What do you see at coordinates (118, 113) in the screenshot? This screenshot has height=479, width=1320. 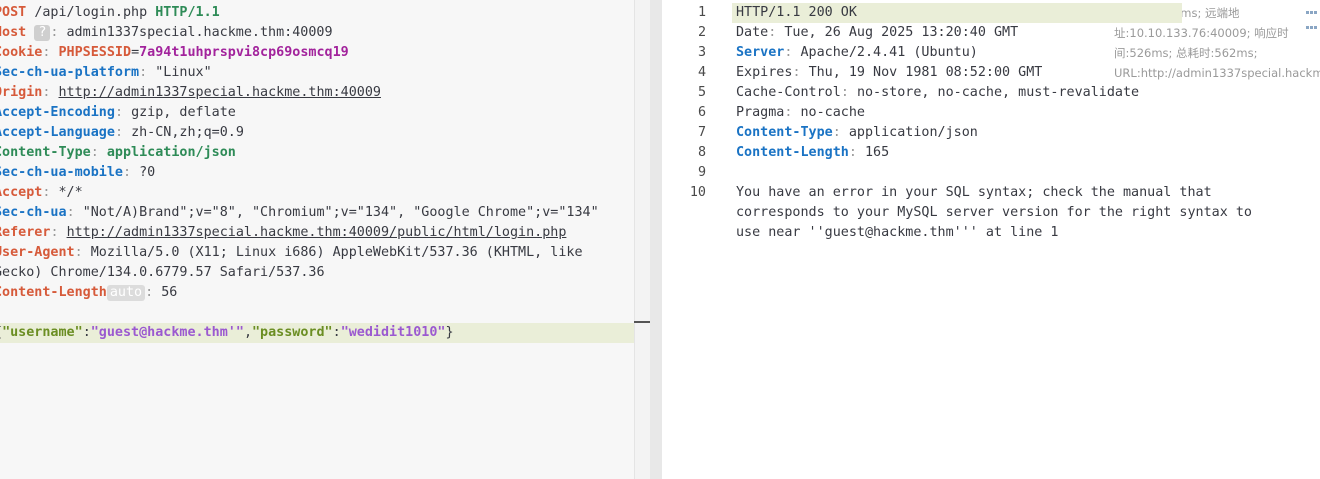 I see `request-line: Accept-Encoding: gzip, deflate` at bounding box center [118, 113].